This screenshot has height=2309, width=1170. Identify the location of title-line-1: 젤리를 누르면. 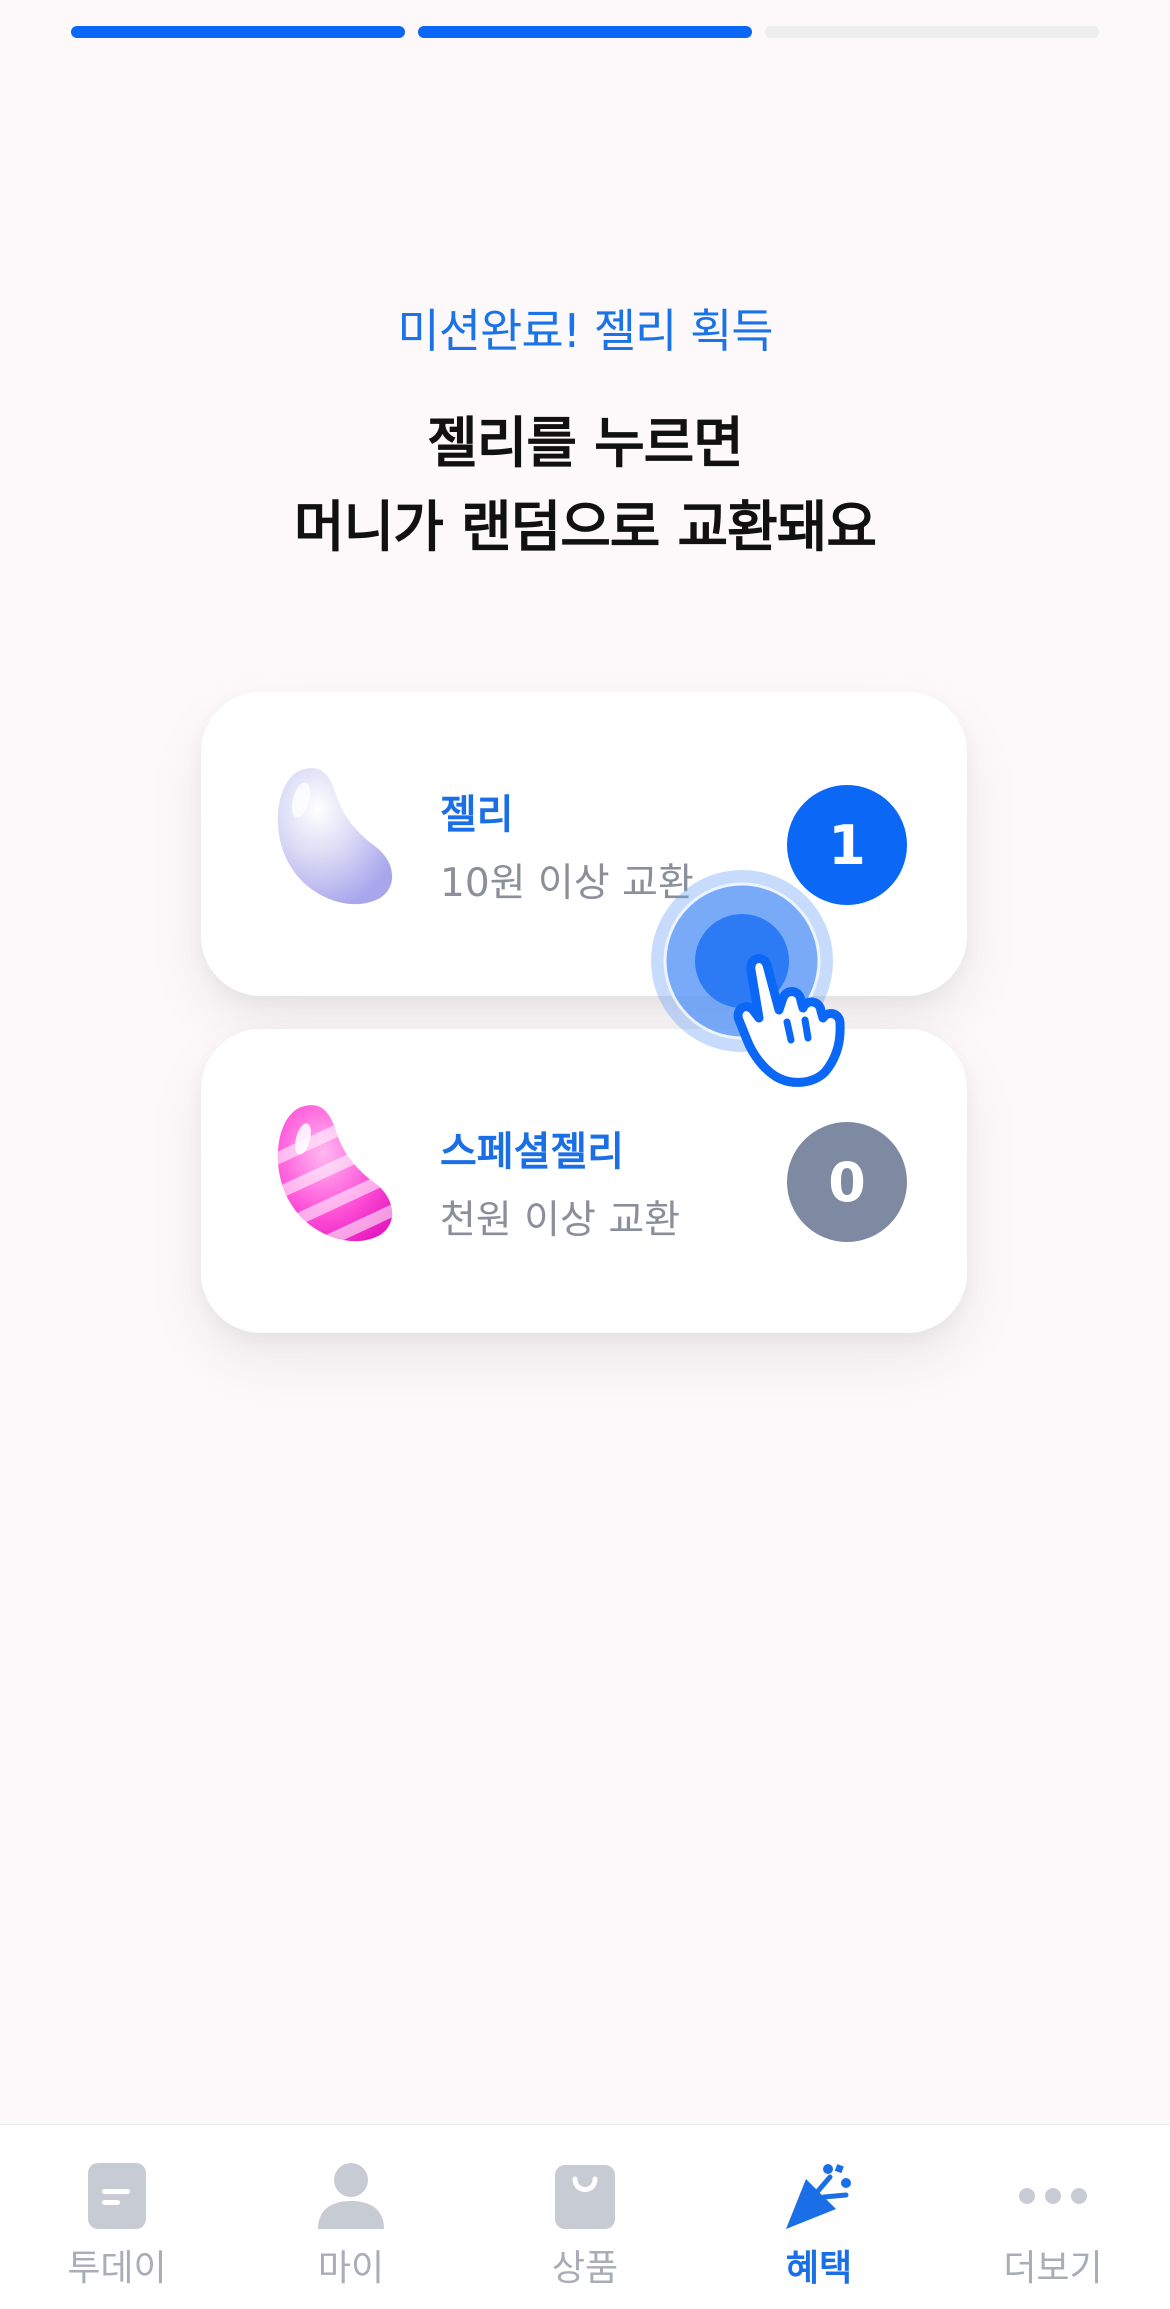
(585, 443).